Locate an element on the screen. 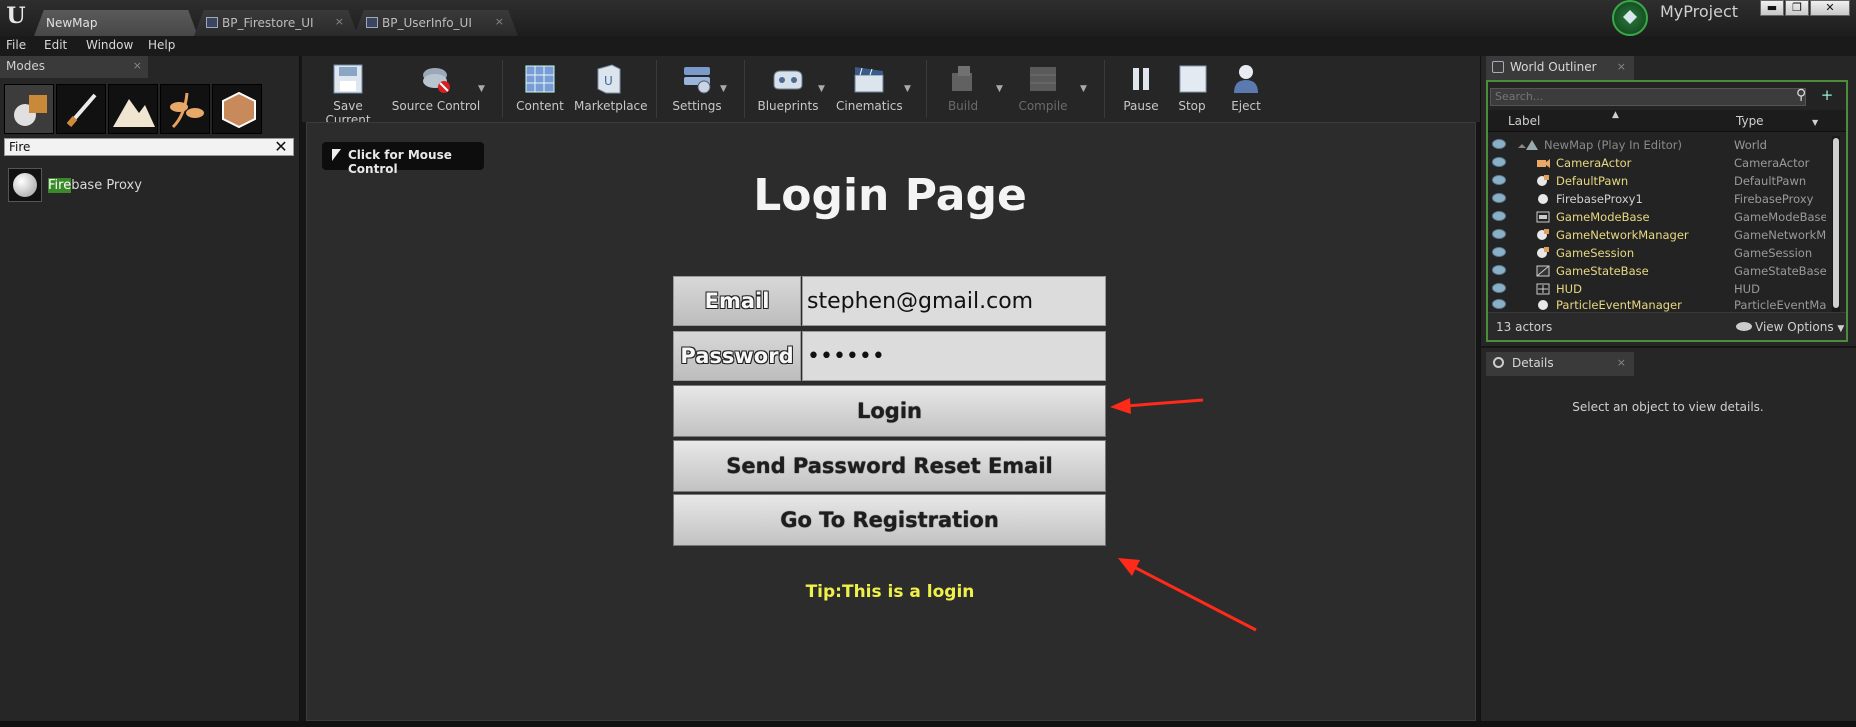  password-field is located at coordinates (954, 356).